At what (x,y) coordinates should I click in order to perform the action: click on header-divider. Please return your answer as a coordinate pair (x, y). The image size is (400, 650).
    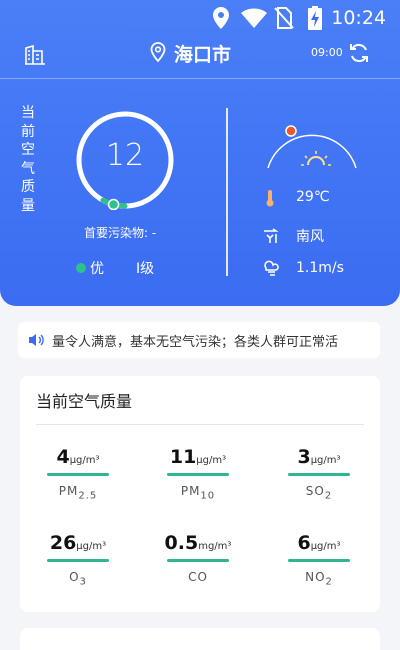
    Looking at the image, I should click on (200, 78).